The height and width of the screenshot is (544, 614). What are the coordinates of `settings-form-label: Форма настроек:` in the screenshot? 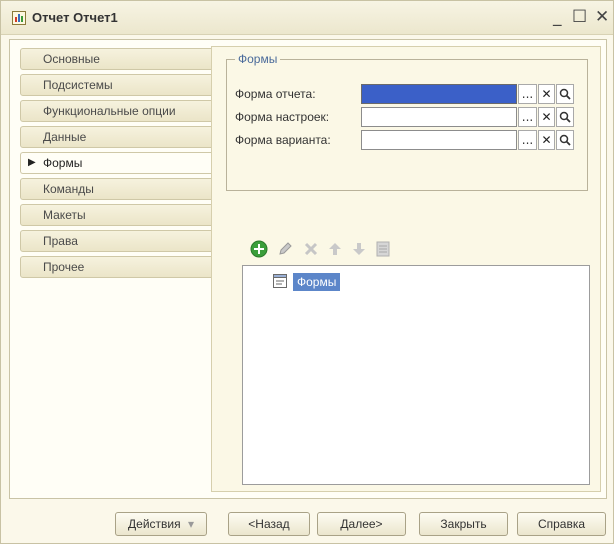 It's located at (282, 117).